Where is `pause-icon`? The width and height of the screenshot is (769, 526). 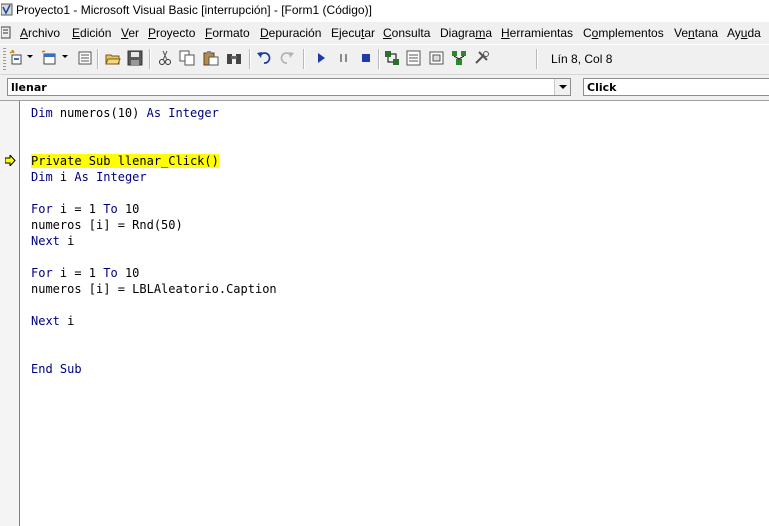
pause-icon is located at coordinates (344, 58).